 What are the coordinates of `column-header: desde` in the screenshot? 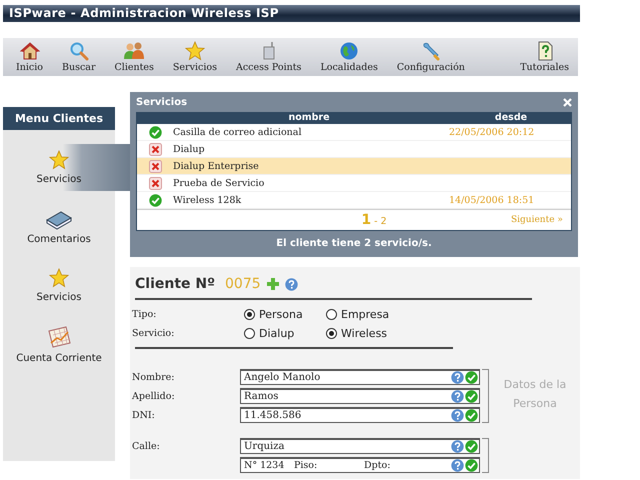 It's located at (511, 118).